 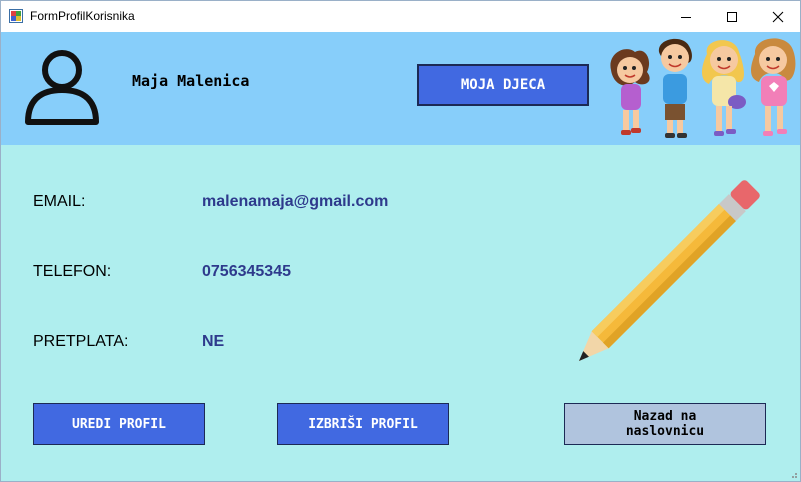 What do you see at coordinates (82, 16) in the screenshot?
I see `window-title: FormProfilKorisnika` at bounding box center [82, 16].